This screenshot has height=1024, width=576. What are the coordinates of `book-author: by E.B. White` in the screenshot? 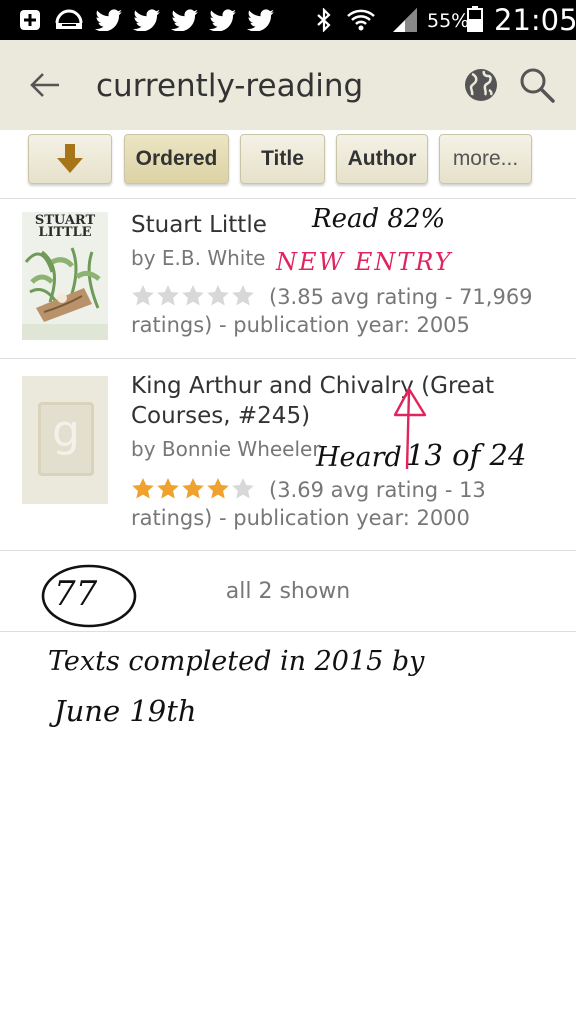 It's located at (198, 258).